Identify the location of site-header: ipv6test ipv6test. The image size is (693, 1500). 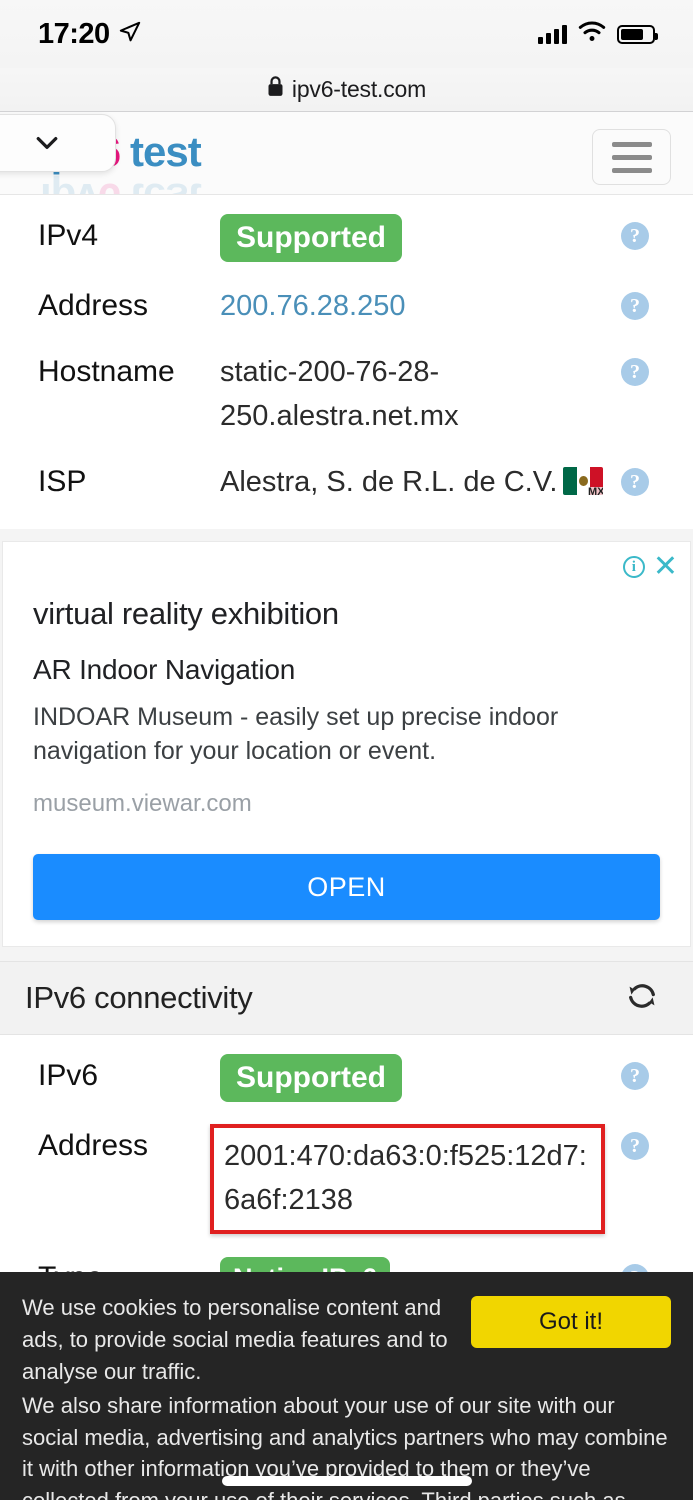
(346, 153).